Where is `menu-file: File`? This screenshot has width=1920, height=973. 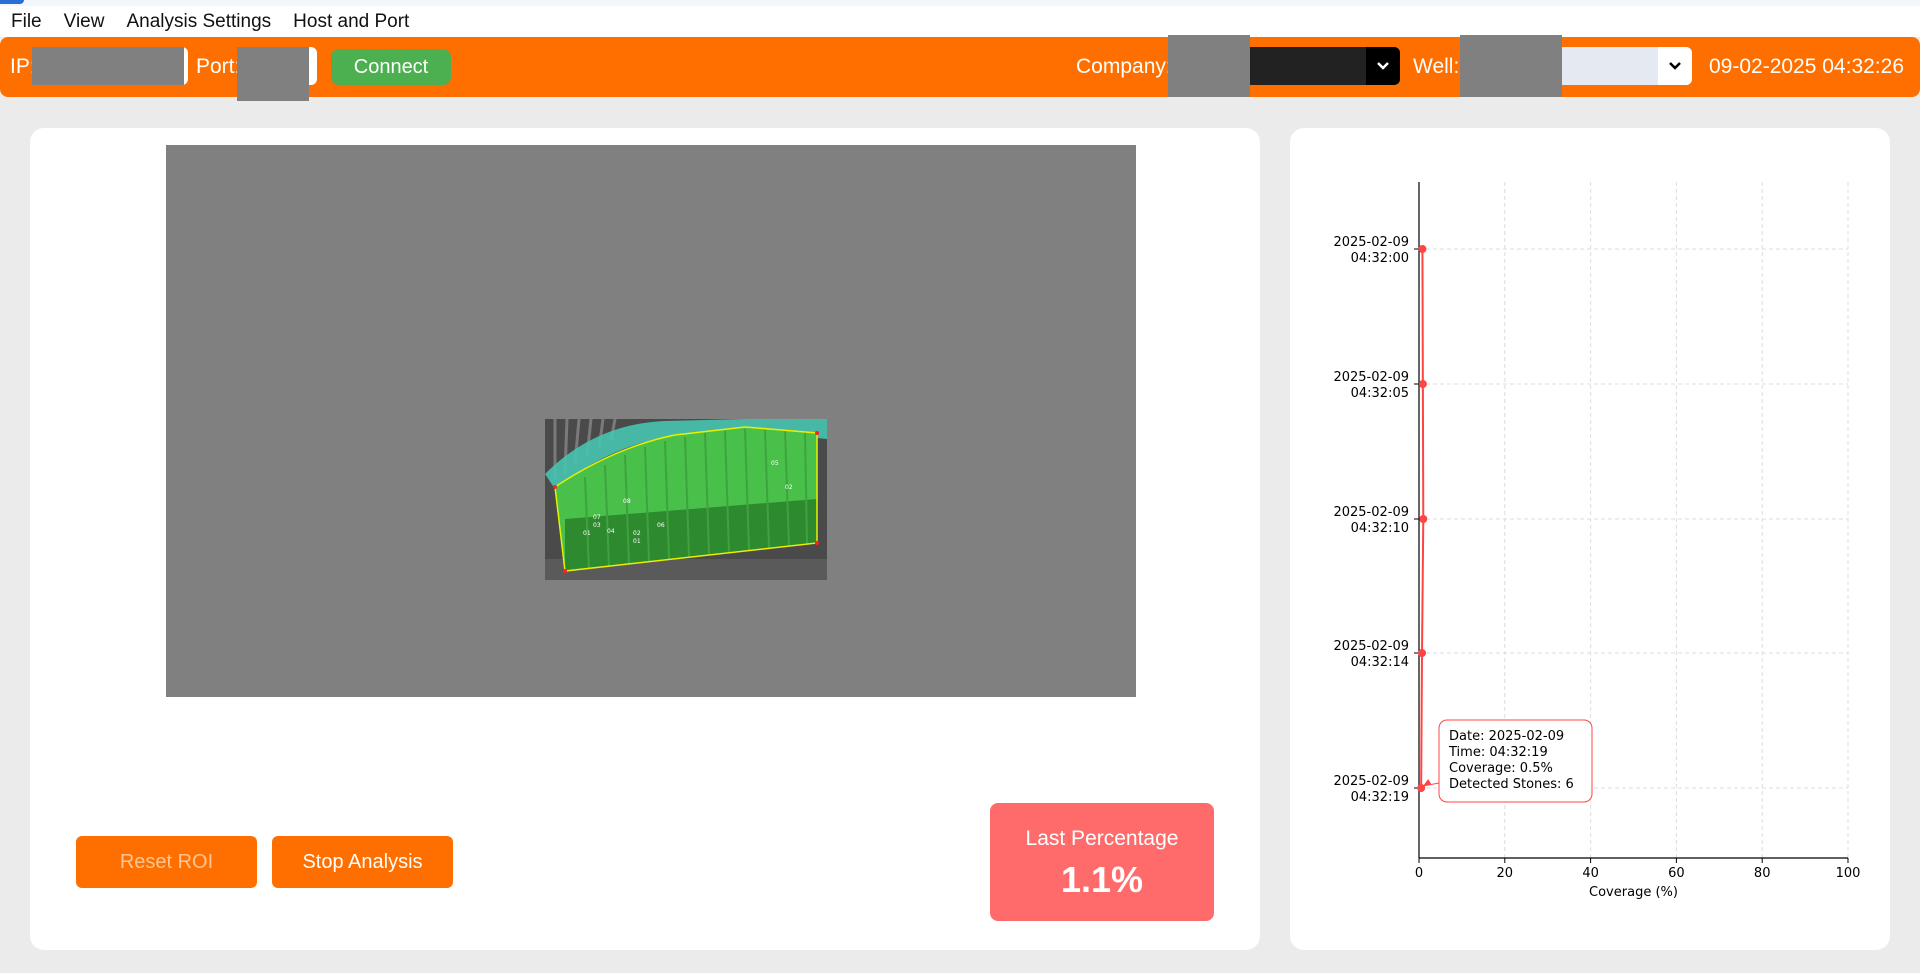
menu-file: File is located at coordinates (26, 22).